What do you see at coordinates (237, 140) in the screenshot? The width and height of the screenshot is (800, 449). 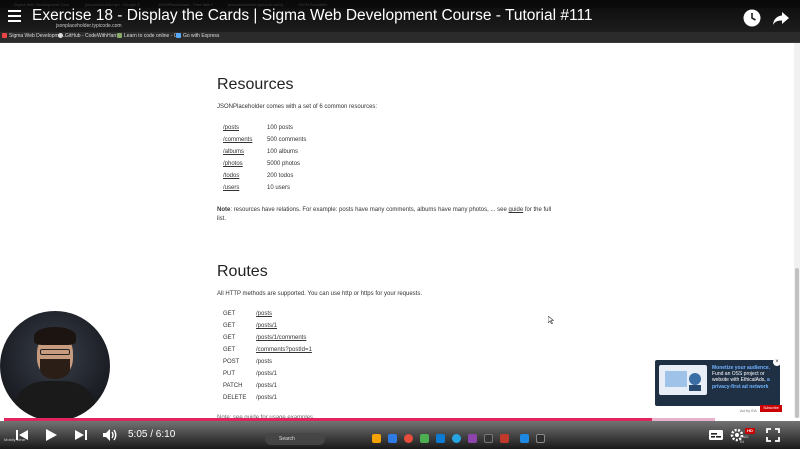 I see `resource-link: /comments` at bounding box center [237, 140].